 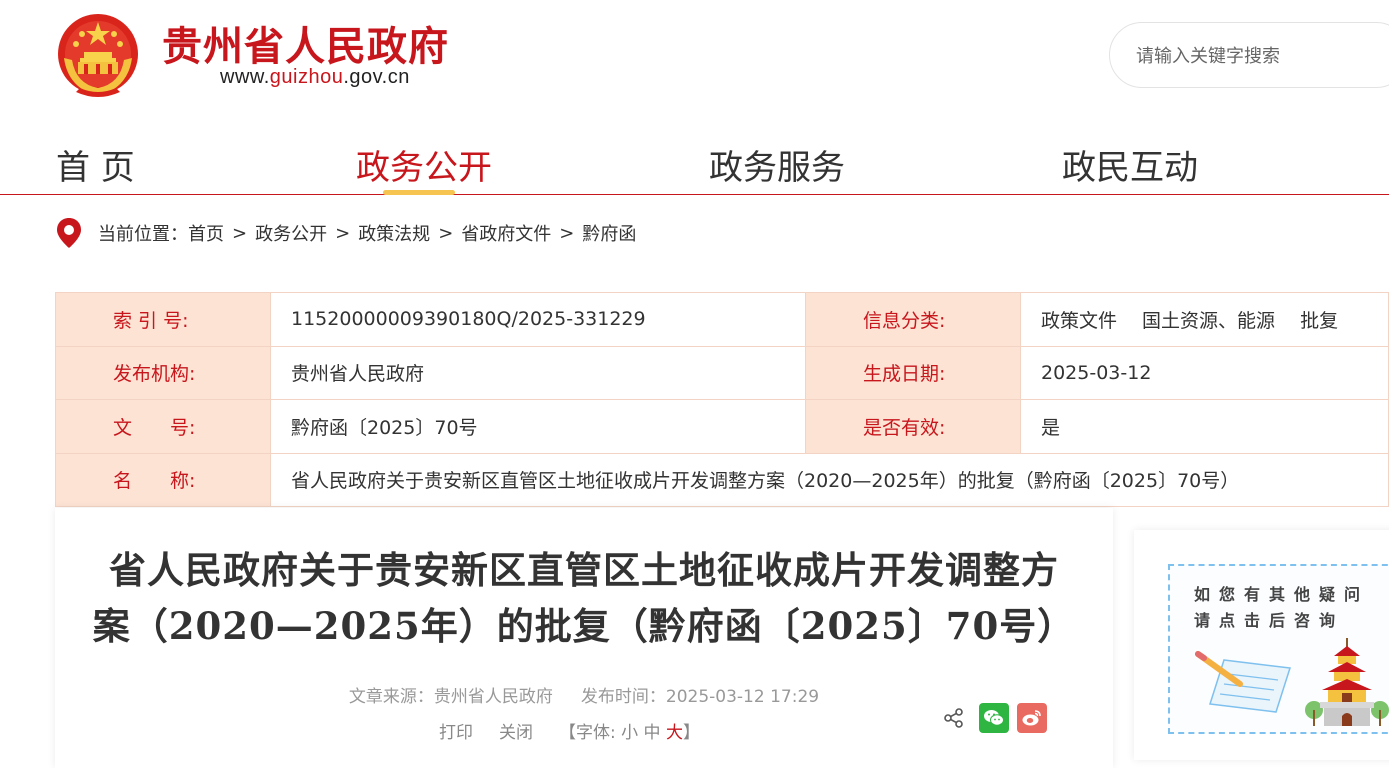 What do you see at coordinates (163, 479) in the screenshot?
I see `name-label: 名 称:` at bounding box center [163, 479].